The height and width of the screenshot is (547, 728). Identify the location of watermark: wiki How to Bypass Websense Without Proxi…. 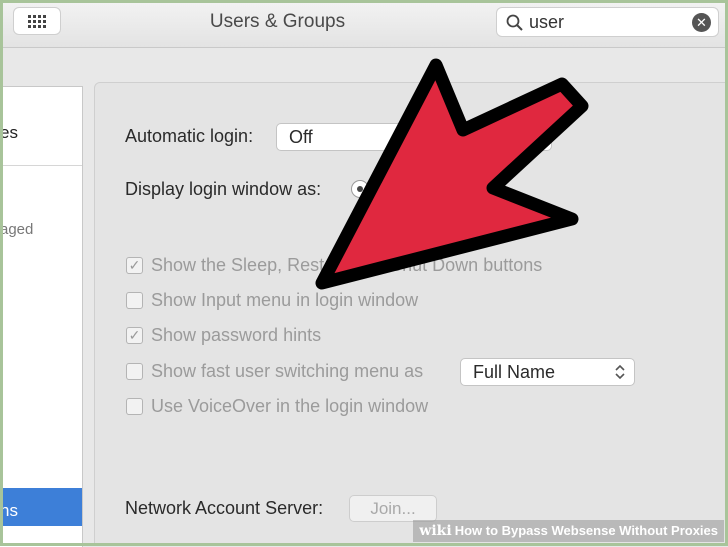
(568, 531).